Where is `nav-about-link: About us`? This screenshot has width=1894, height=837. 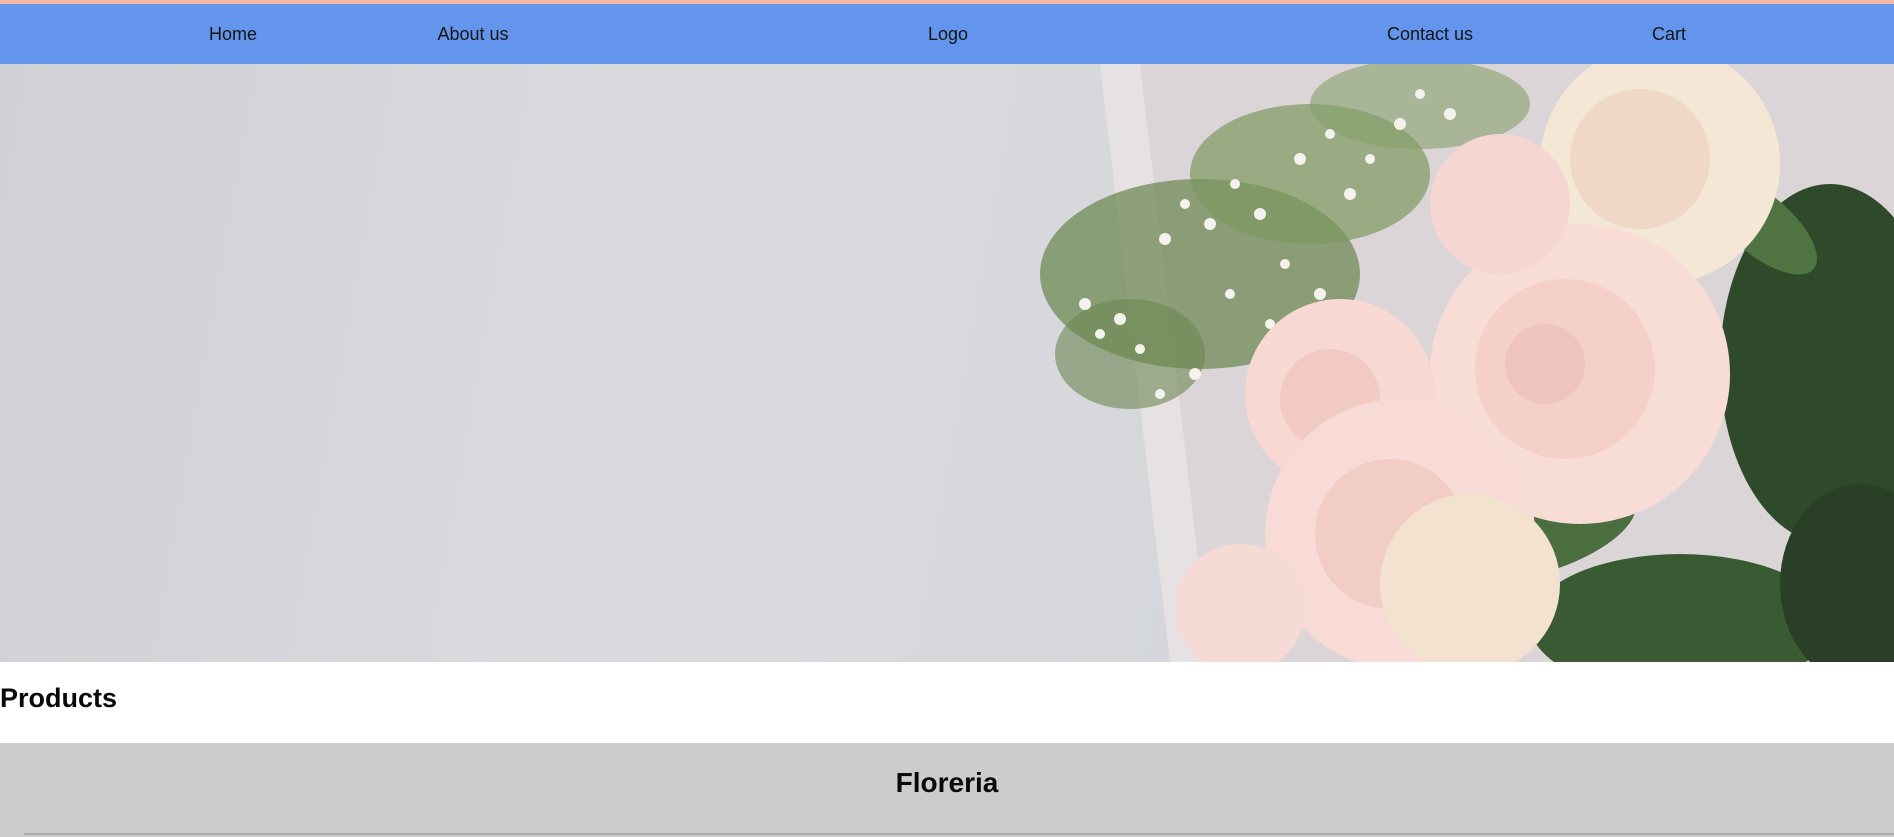 nav-about-link: About us is located at coordinates (472, 34).